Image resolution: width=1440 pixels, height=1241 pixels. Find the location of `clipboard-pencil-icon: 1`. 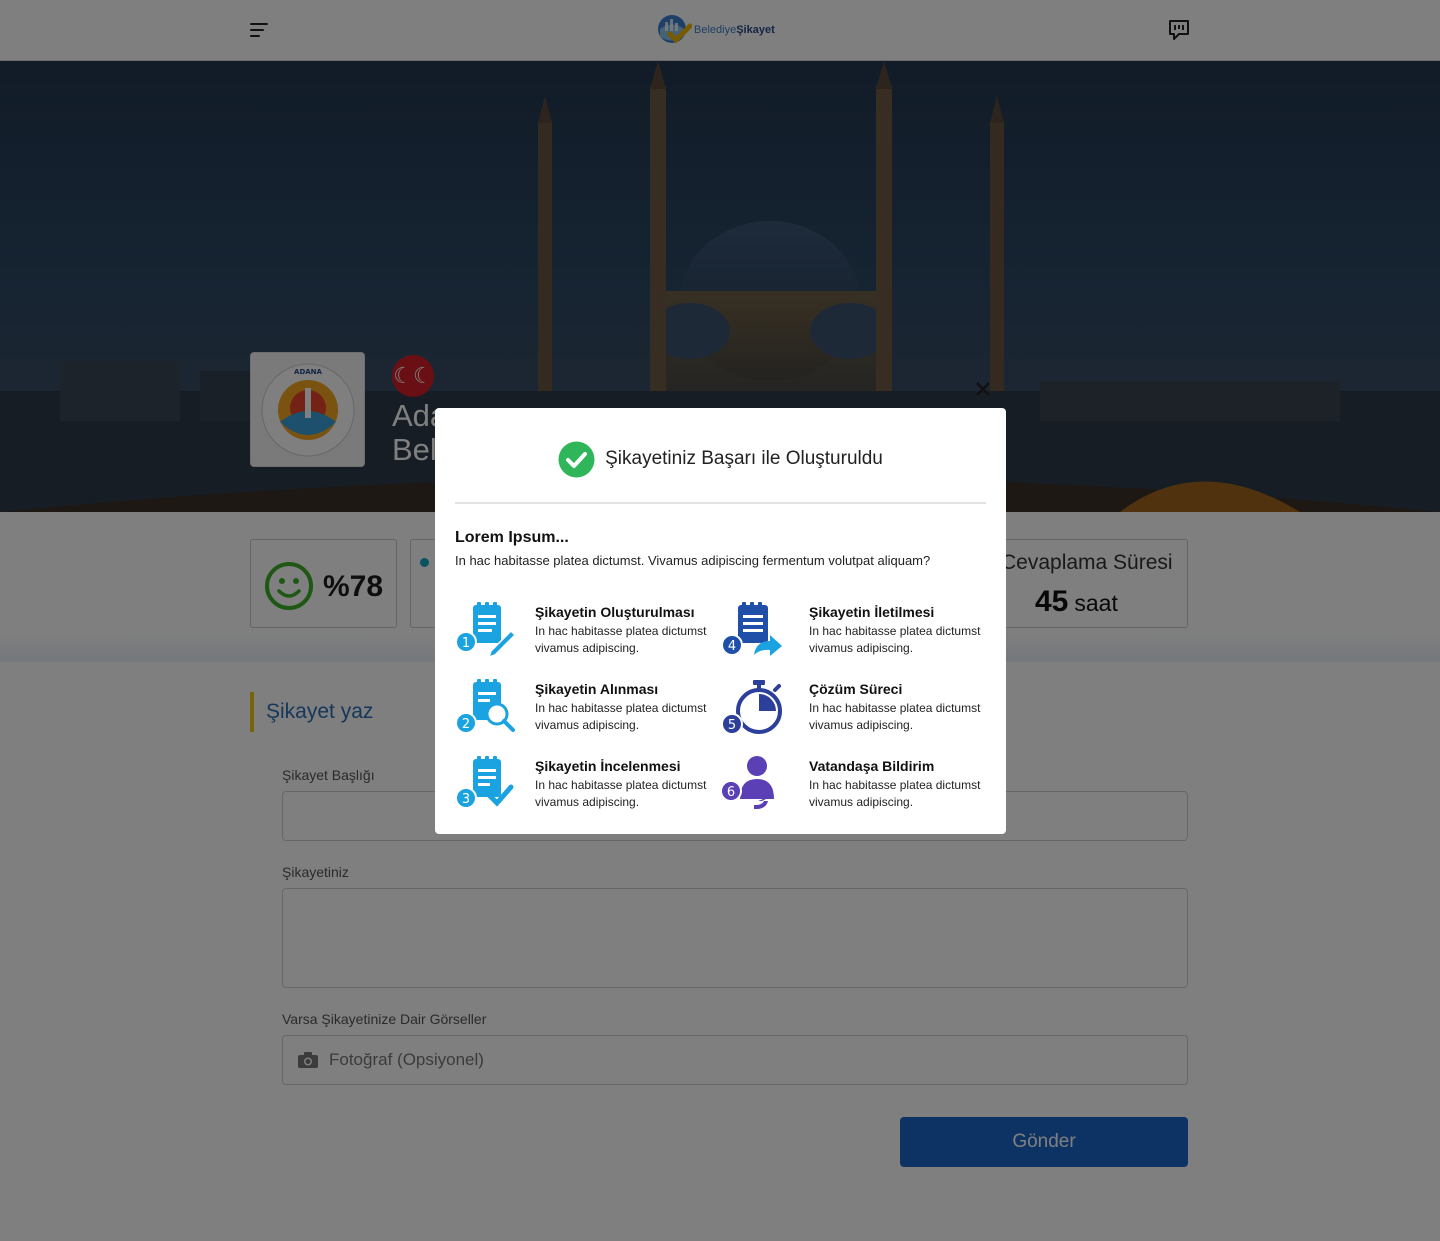

clipboard-pencil-icon: 1 is located at coordinates (486, 630).